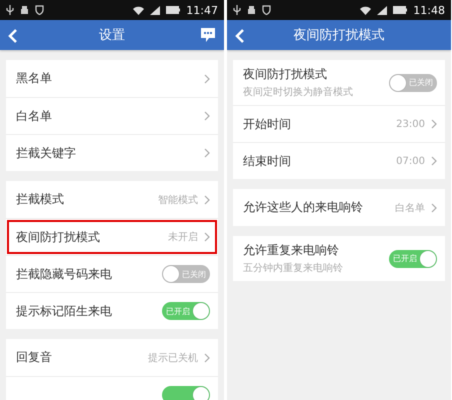  Describe the element at coordinates (202, 10) in the screenshot. I see `status-time: 11:47` at that location.